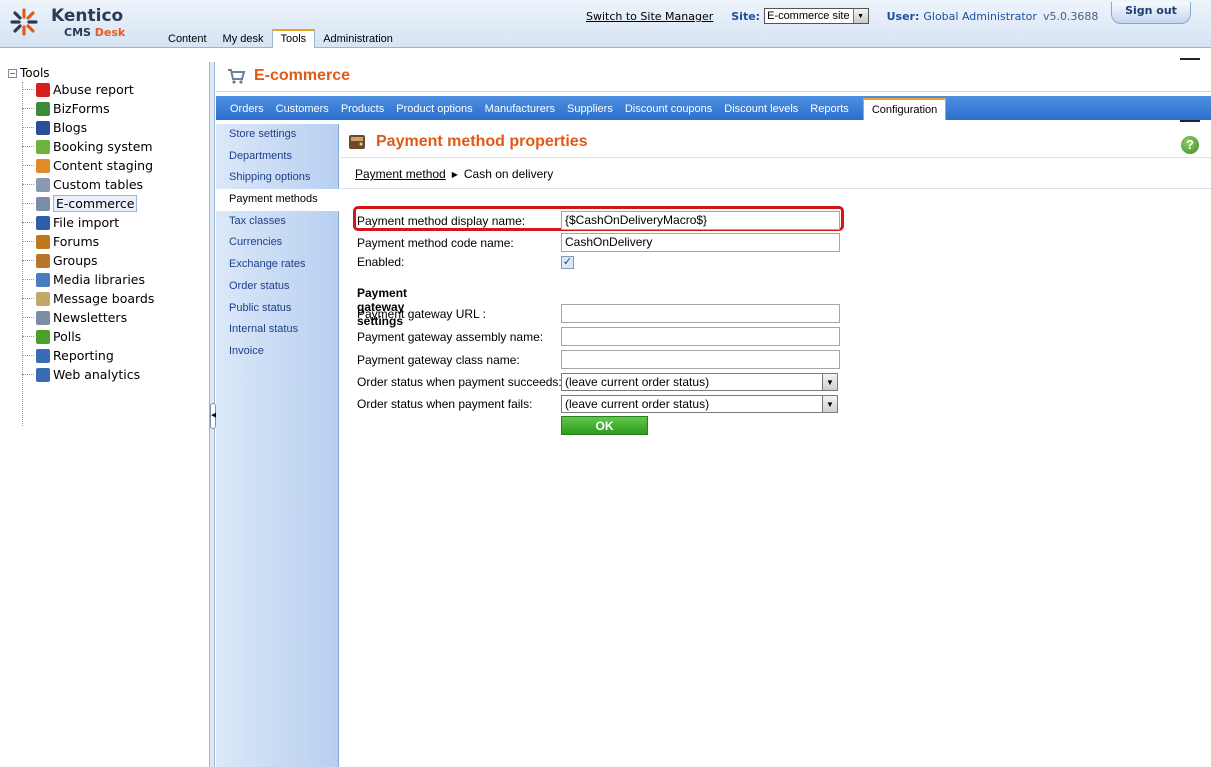  I want to click on display-name-input: {$CashOnDeliveryMacro$}, so click(700, 220).